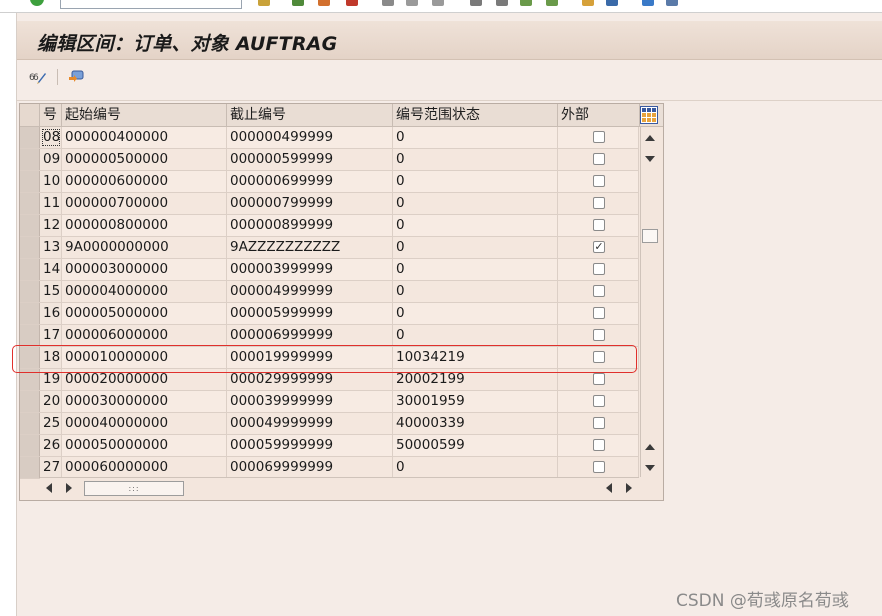 The height and width of the screenshot is (616, 882). I want to click on vertical-scrollbar, so click(651, 302).